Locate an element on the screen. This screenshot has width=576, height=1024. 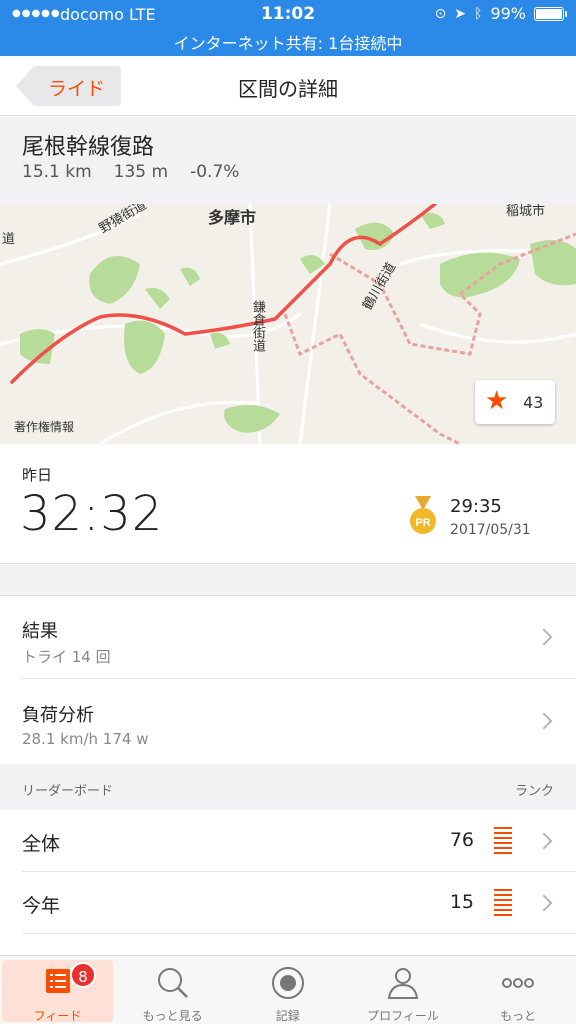
location-arrow-icon: ➤ is located at coordinates (460, 13).